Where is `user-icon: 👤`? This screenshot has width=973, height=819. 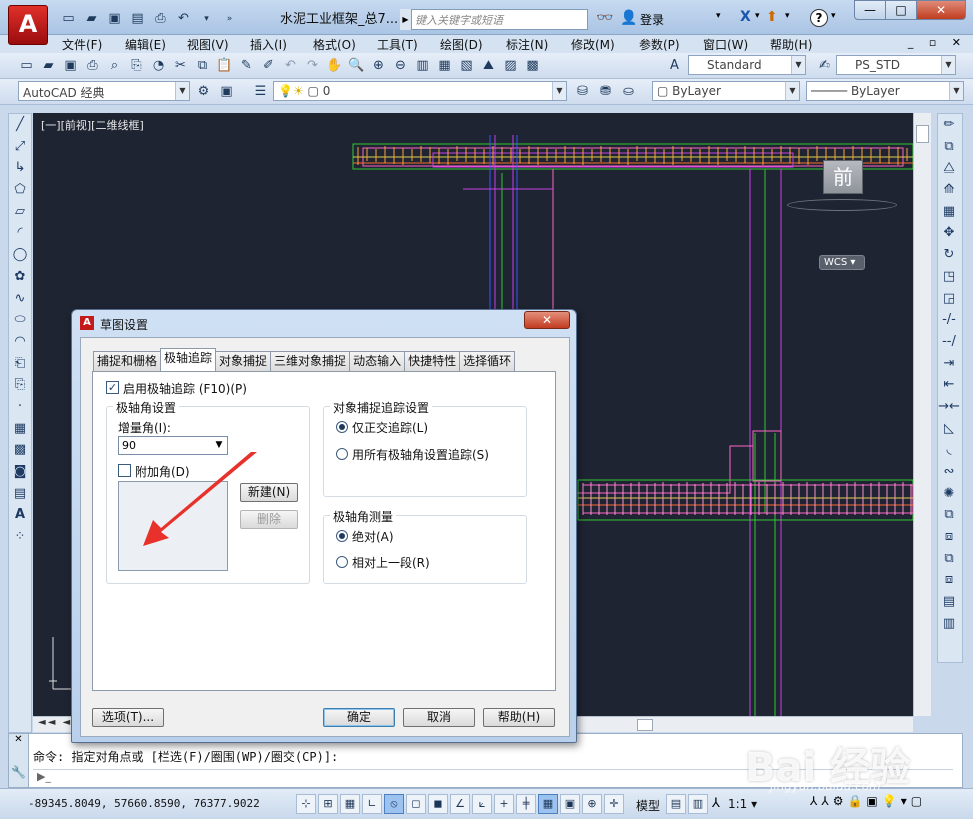 user-icon: 👤 is located at coordinates (628, 18).